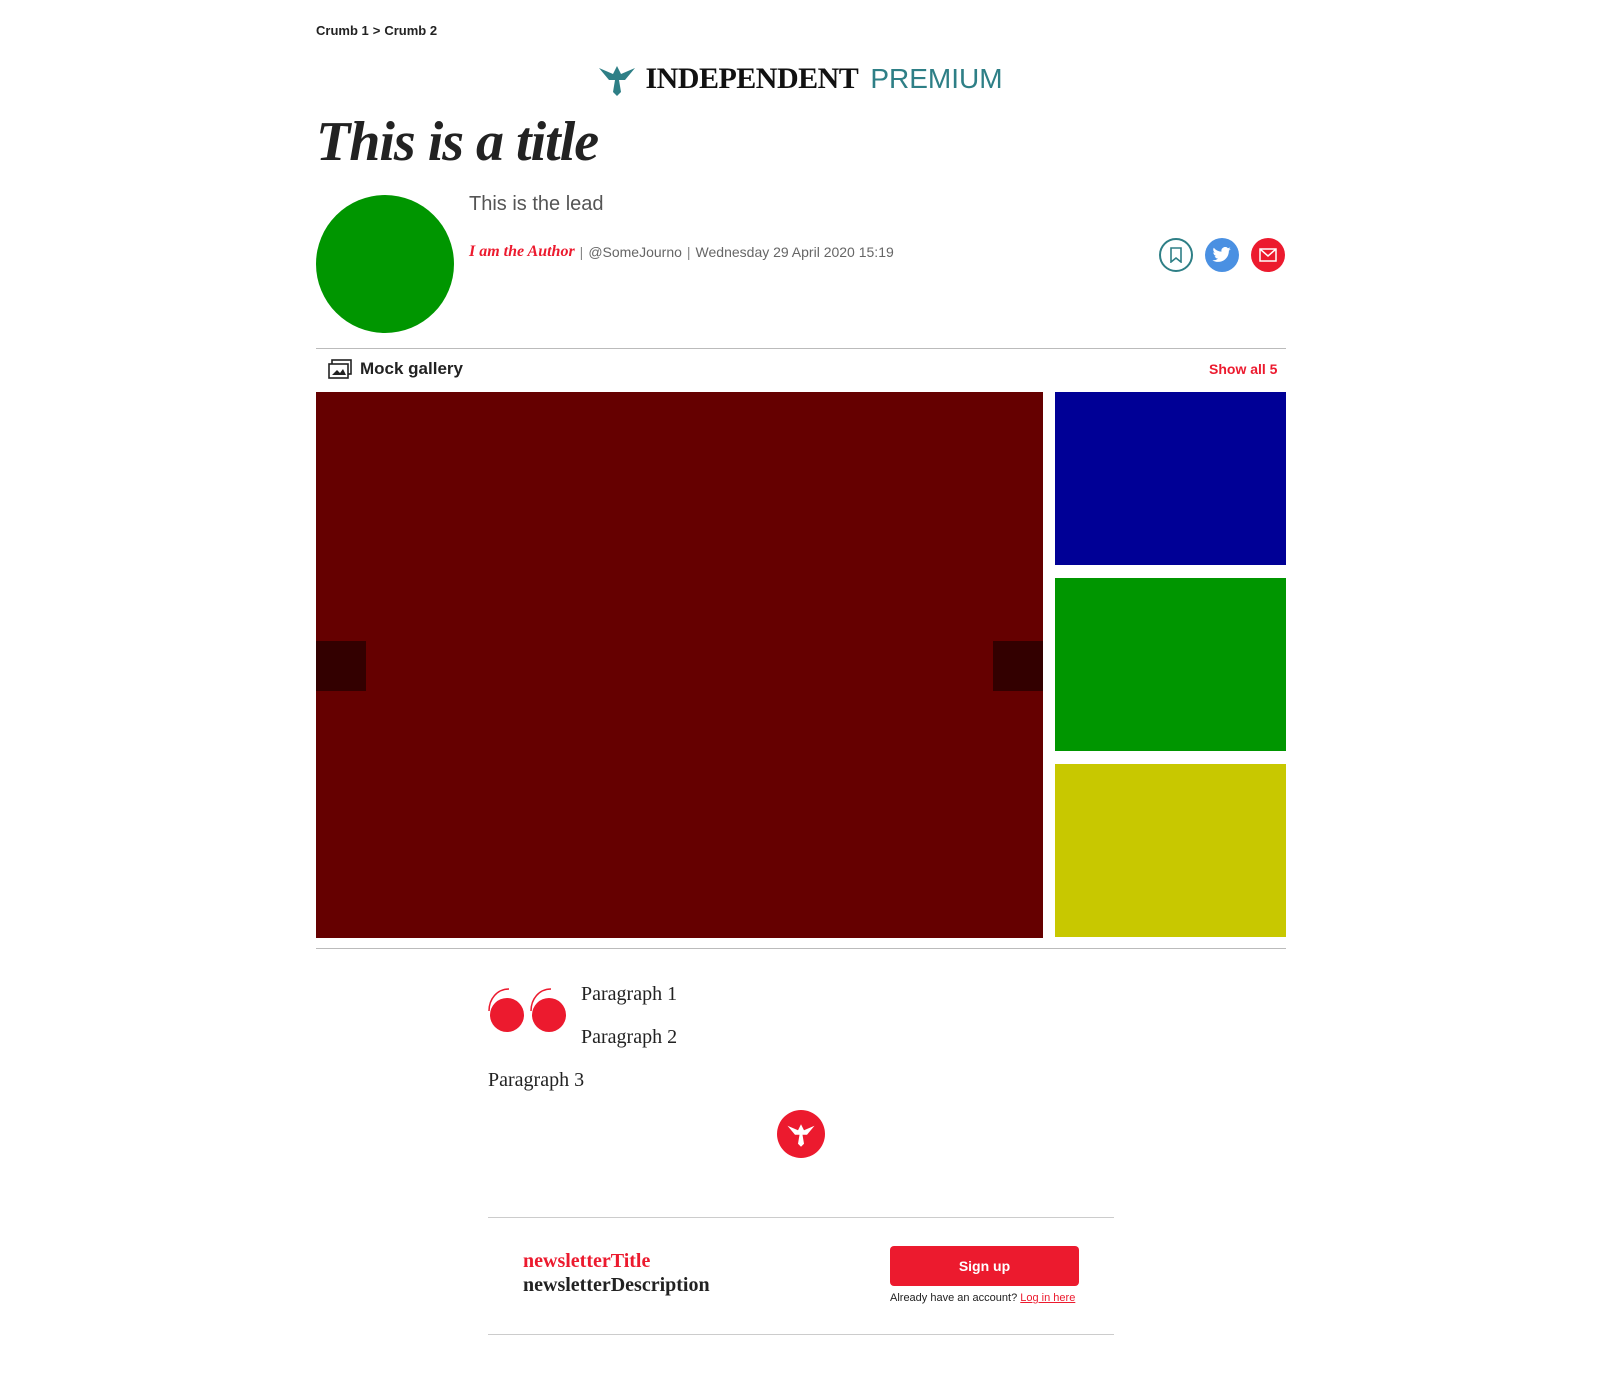 The image size is (1600, 1373). What do you see at coordinates (1243, 369) in the screenshot?
I see `show-all-link: Show all 5` at bounding box center [1243, 369].